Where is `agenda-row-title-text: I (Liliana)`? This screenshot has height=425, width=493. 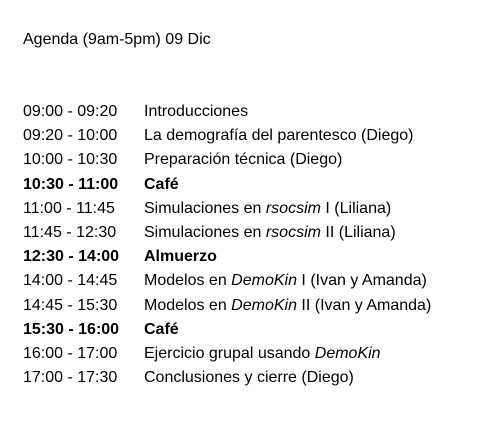
agenda-row-title-text: I (Liliana) is located at coordinates (356, 208).